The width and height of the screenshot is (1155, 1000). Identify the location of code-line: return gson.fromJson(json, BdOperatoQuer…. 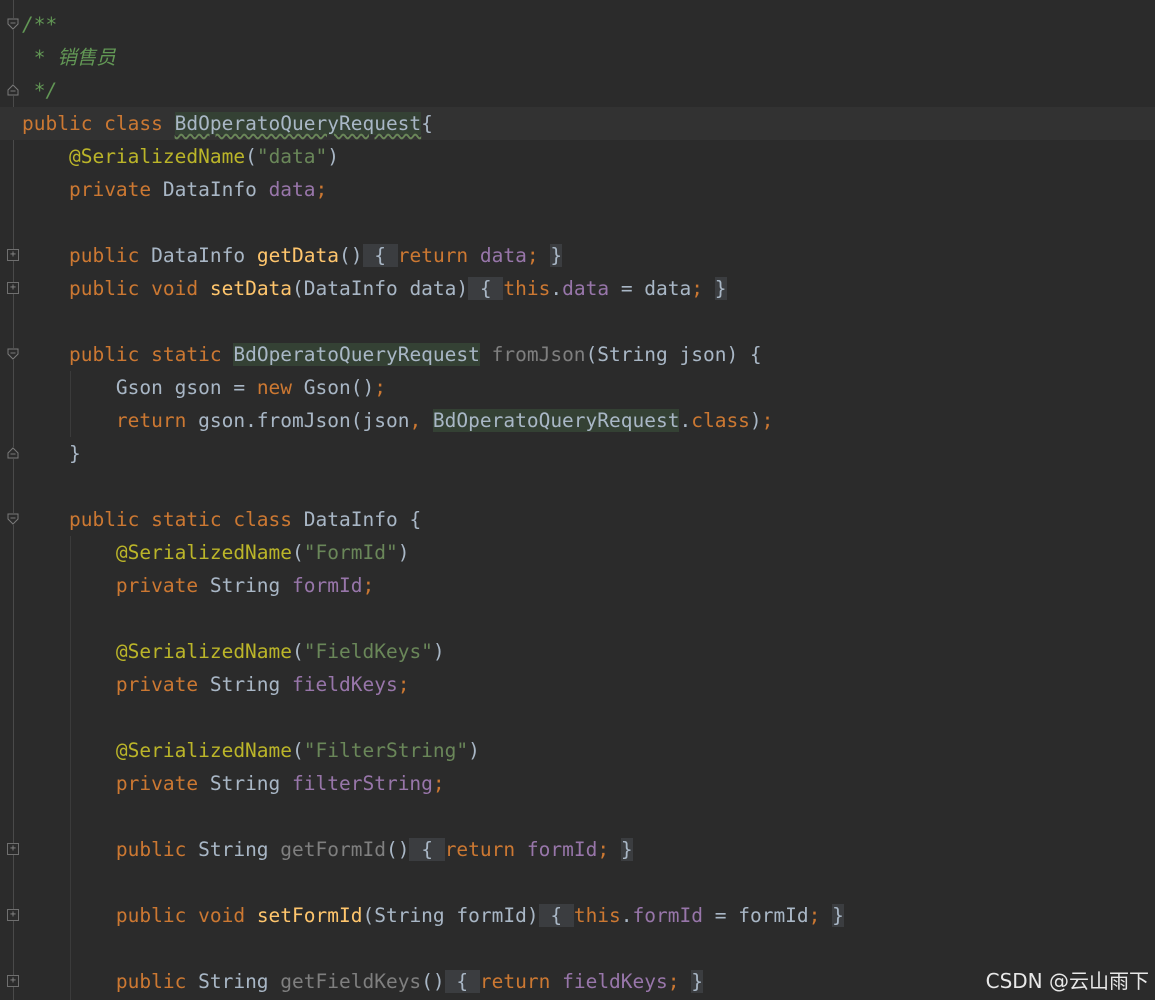
(588, 420).